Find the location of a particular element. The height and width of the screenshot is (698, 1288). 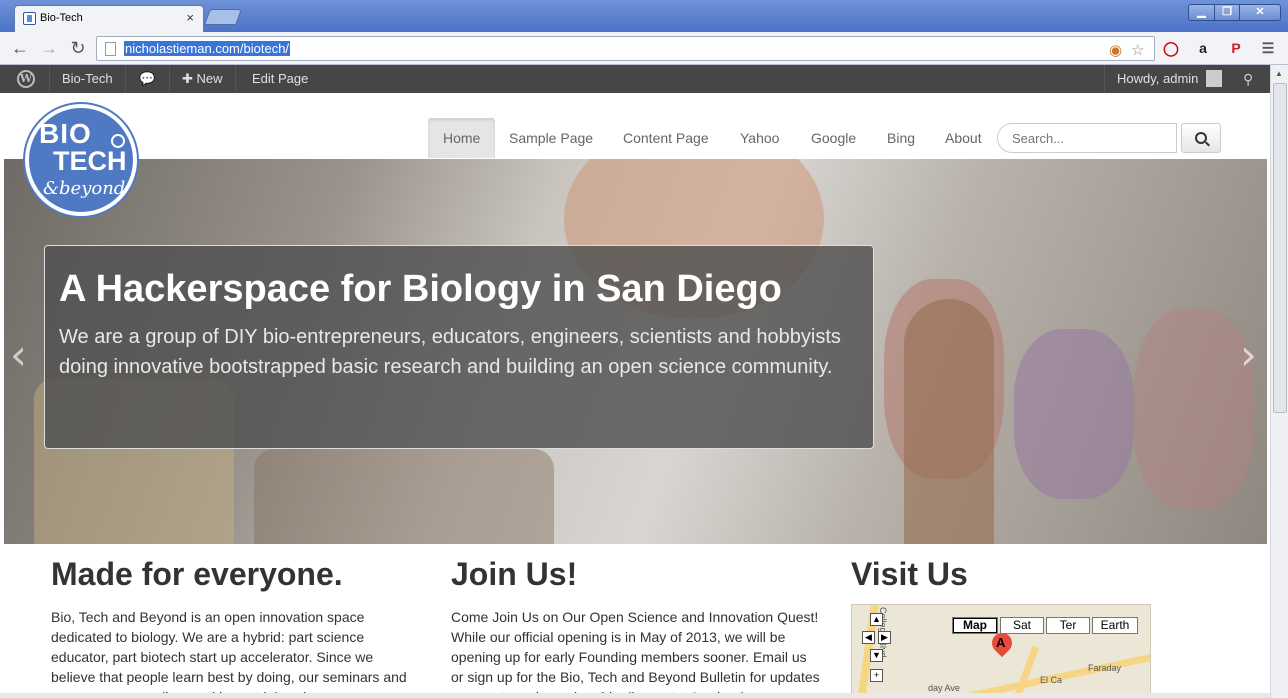

map-pan-right-icon: ▶ is located at coordinates (884, 637).